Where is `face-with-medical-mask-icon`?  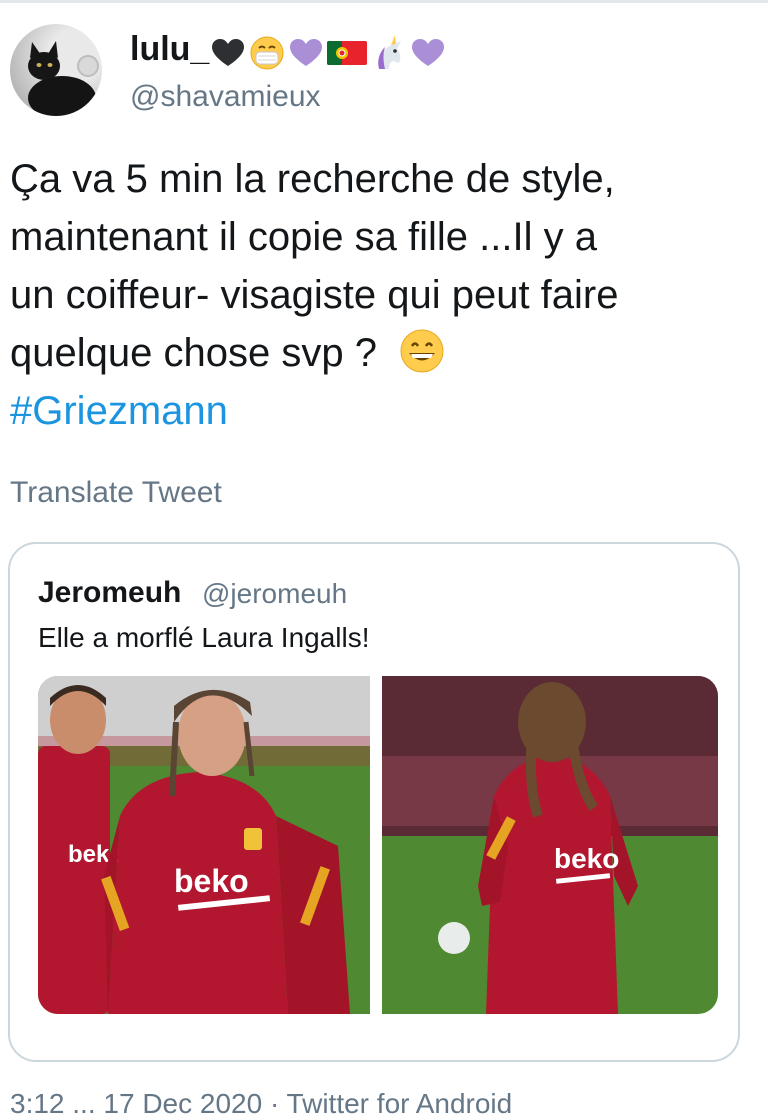
face-with-medical-mask-icon is located at coordinates (267, 53).